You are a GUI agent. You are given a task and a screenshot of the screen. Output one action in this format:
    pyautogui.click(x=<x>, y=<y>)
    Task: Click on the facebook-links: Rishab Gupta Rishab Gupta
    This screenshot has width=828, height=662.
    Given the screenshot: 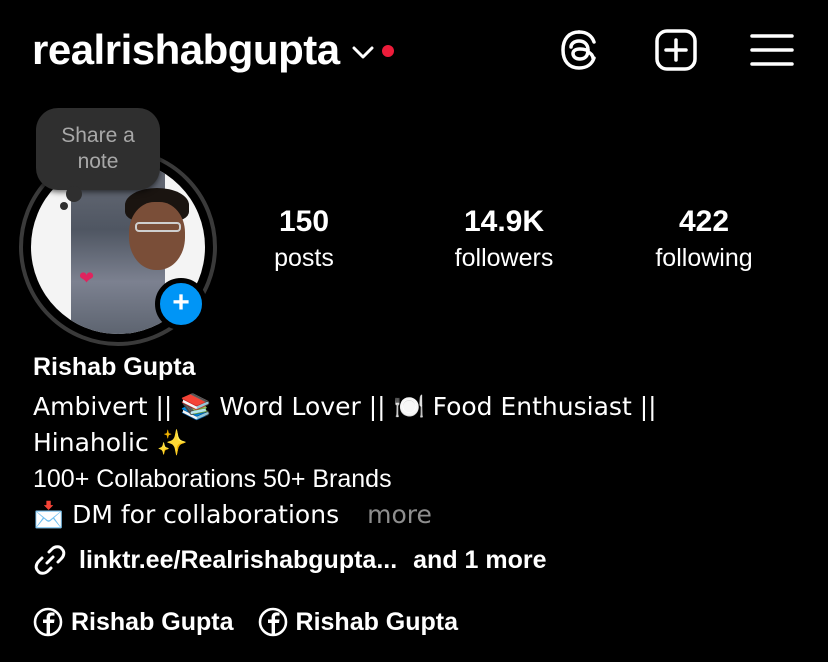 What is the action you would take?
    pyautogui.click(x=257, y=622)
    